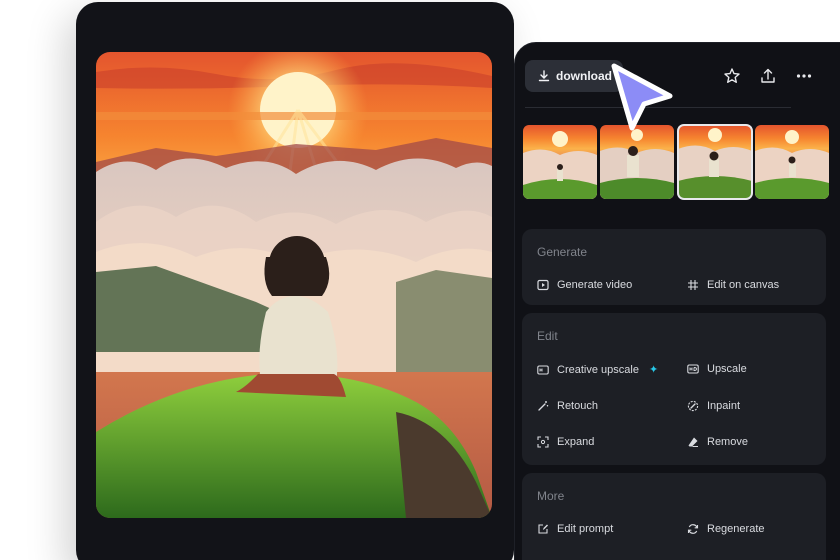  I want to click on hd-icon, so click(693, 369).